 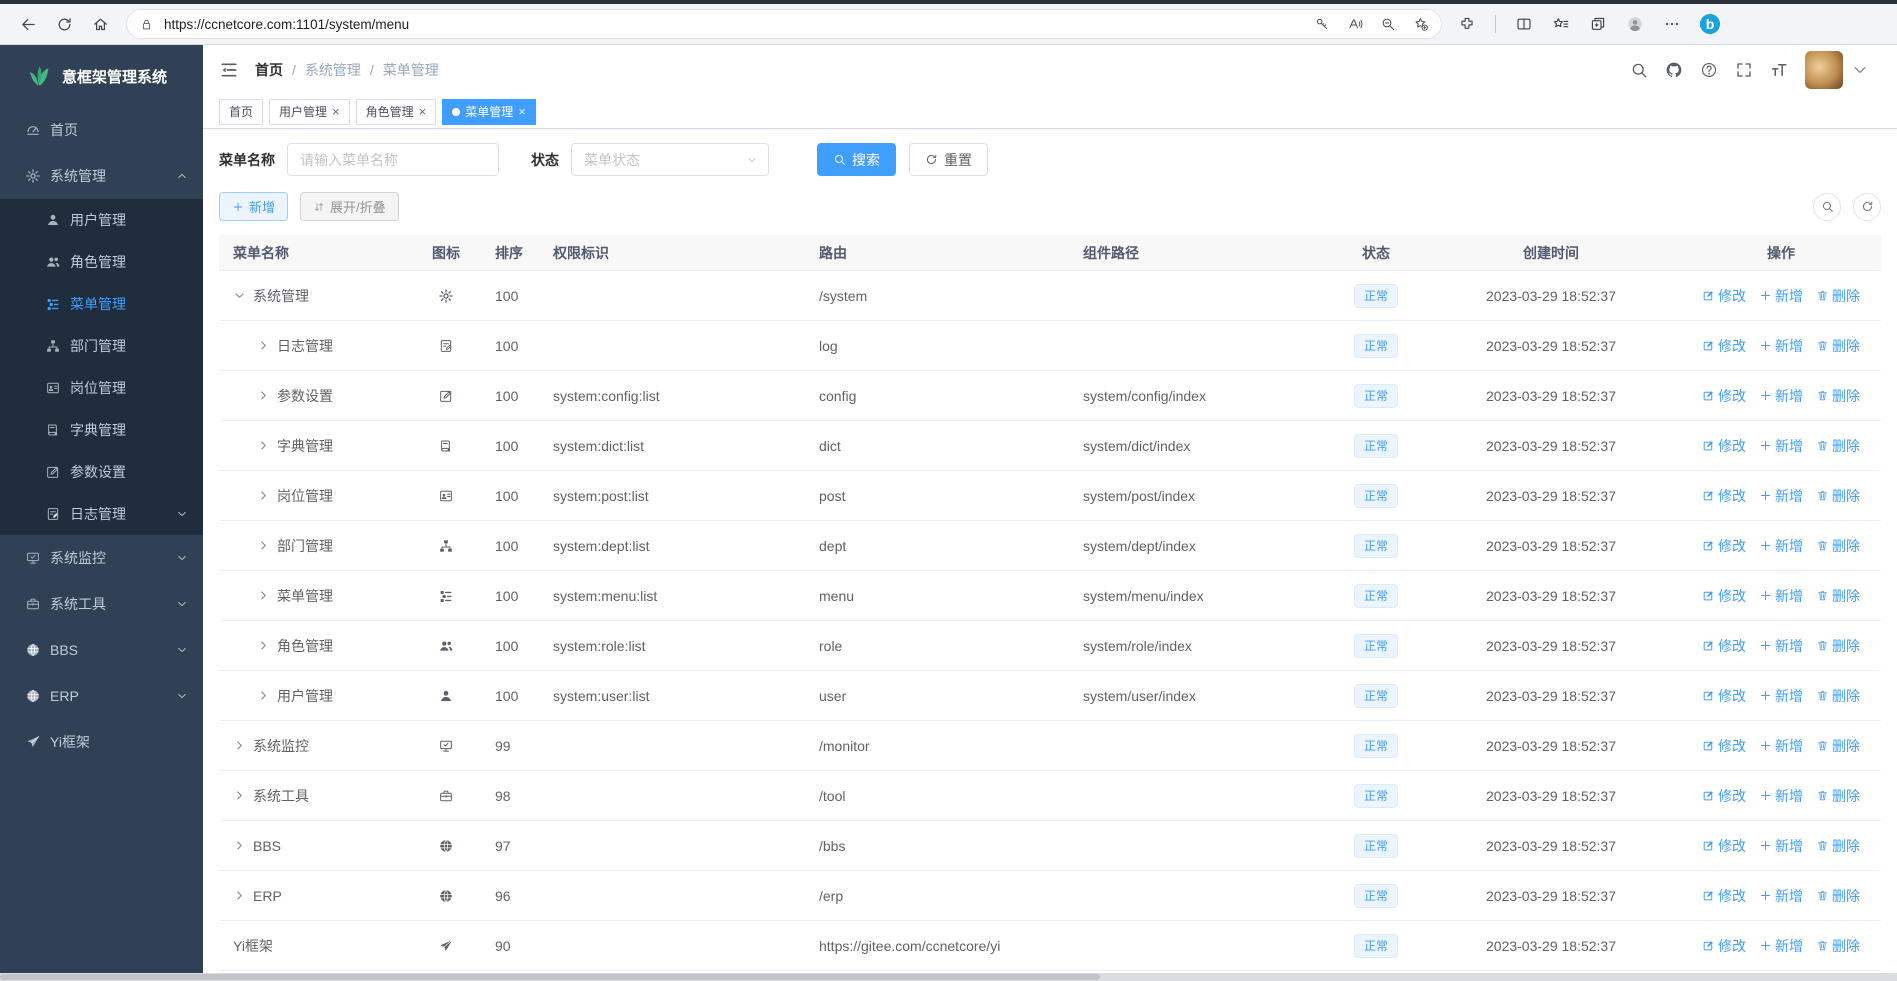 What do you see at coordinates (489, 111) in the screenshot?
I see `tab-菜单管理: 菜单管理 ×` at bounding box center [489, 111].